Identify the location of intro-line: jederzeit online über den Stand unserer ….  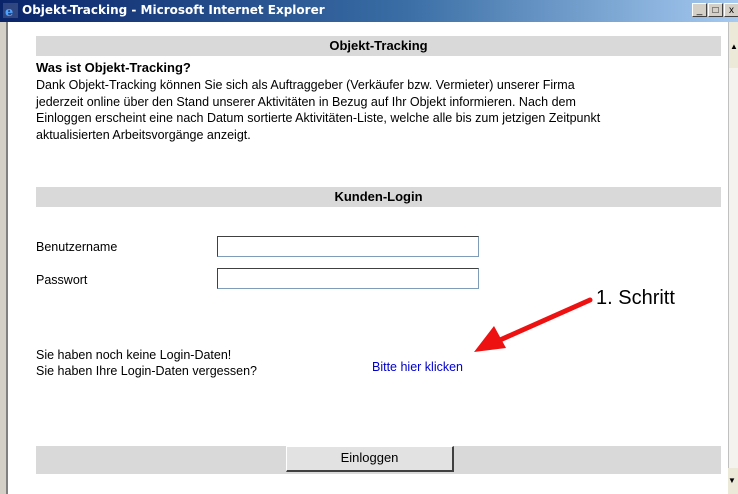
(306, 101).